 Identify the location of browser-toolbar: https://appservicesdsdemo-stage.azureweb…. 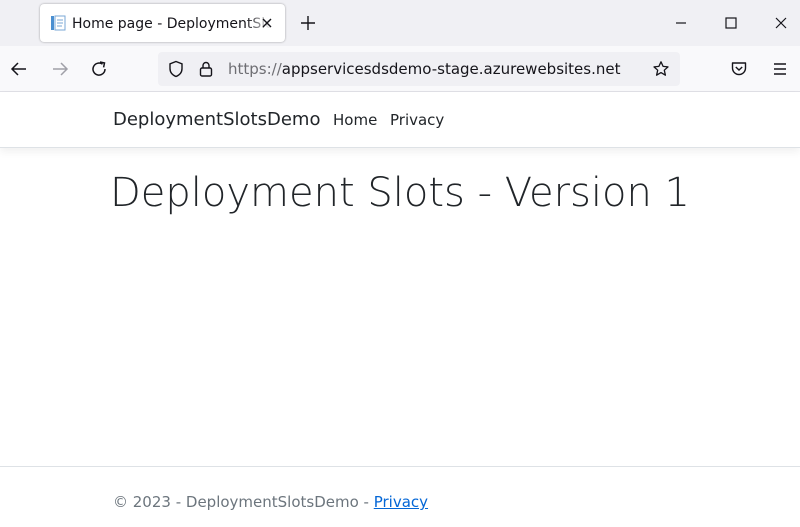
(400, 69).